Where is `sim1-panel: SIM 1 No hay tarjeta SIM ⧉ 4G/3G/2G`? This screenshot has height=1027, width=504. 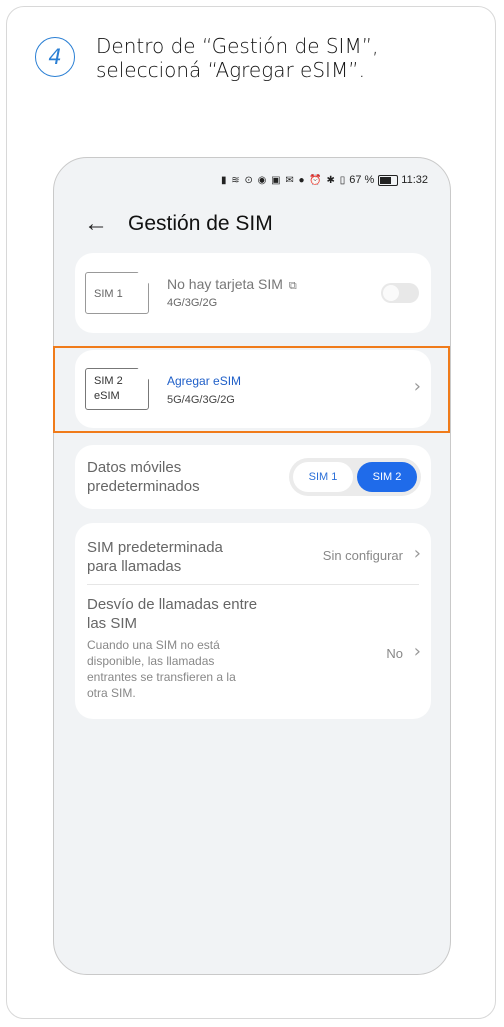 sim1-panel: SIM 1 No hay tarjeta SIM ⧉ 4G/3G/2G is located at coordinates (253, 293).